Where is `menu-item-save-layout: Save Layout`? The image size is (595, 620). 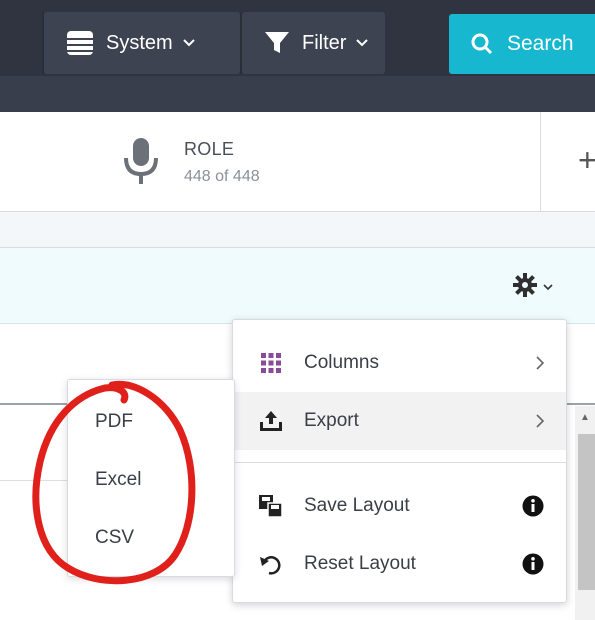
menu-item-save-layout: Save Layout is located at coordinates (399, 506).